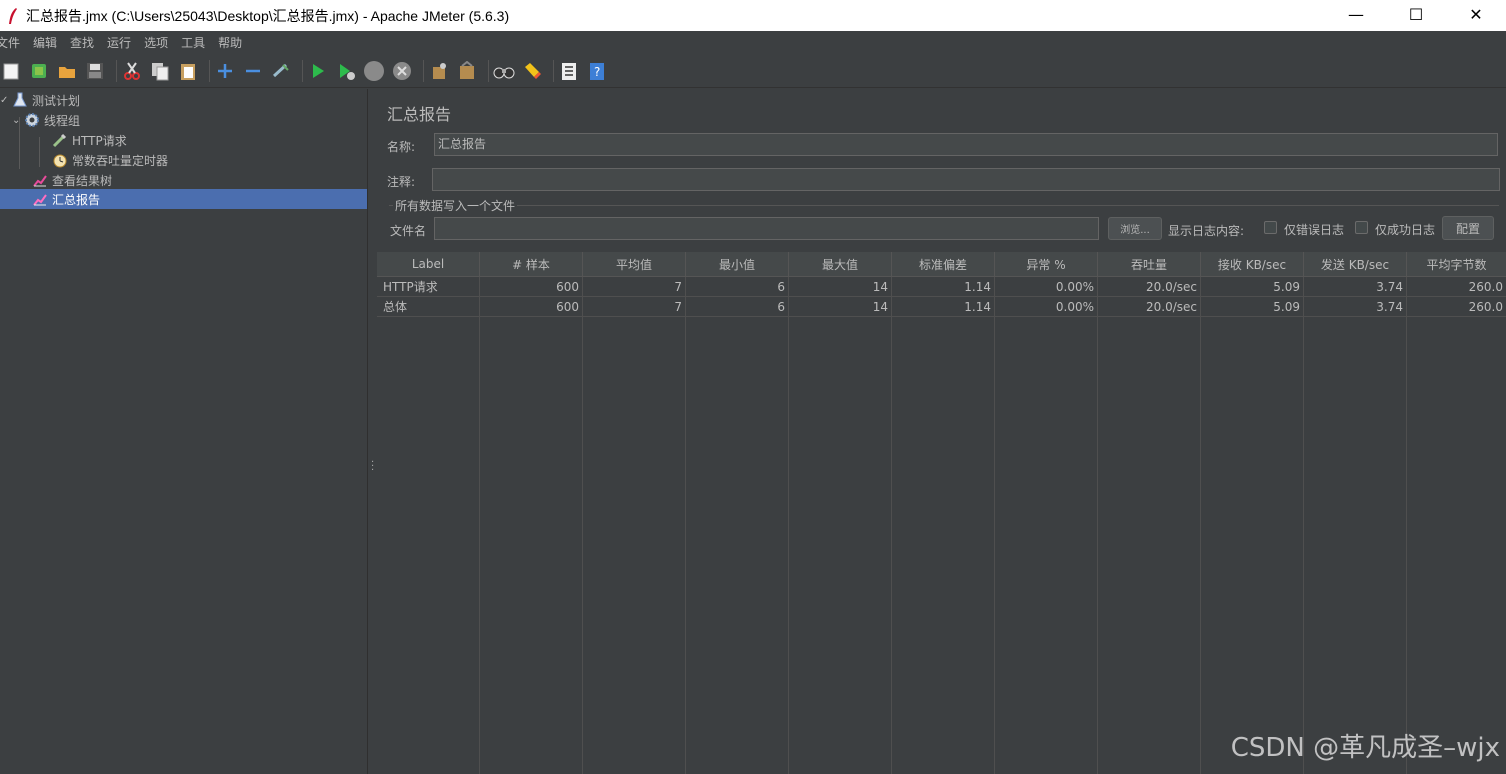 The height and width of the screenshot is (774, 1506). What do you see at coordinates (346, 71) in the screenshot?
I see `start-no-pause-icon` at bounding box center [346, 71].